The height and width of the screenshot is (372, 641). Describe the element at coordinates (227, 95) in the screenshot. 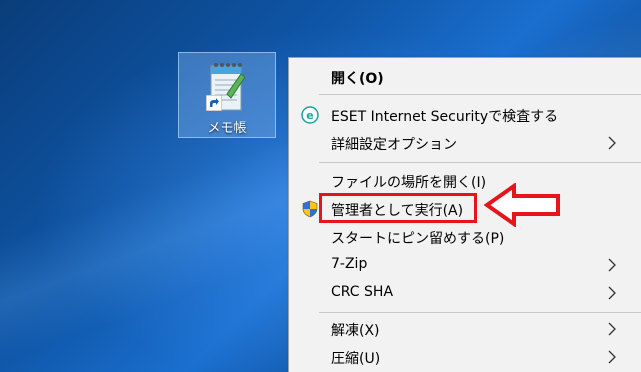

I see `notepad-desktop-shortcut: メモ帳` at that location.